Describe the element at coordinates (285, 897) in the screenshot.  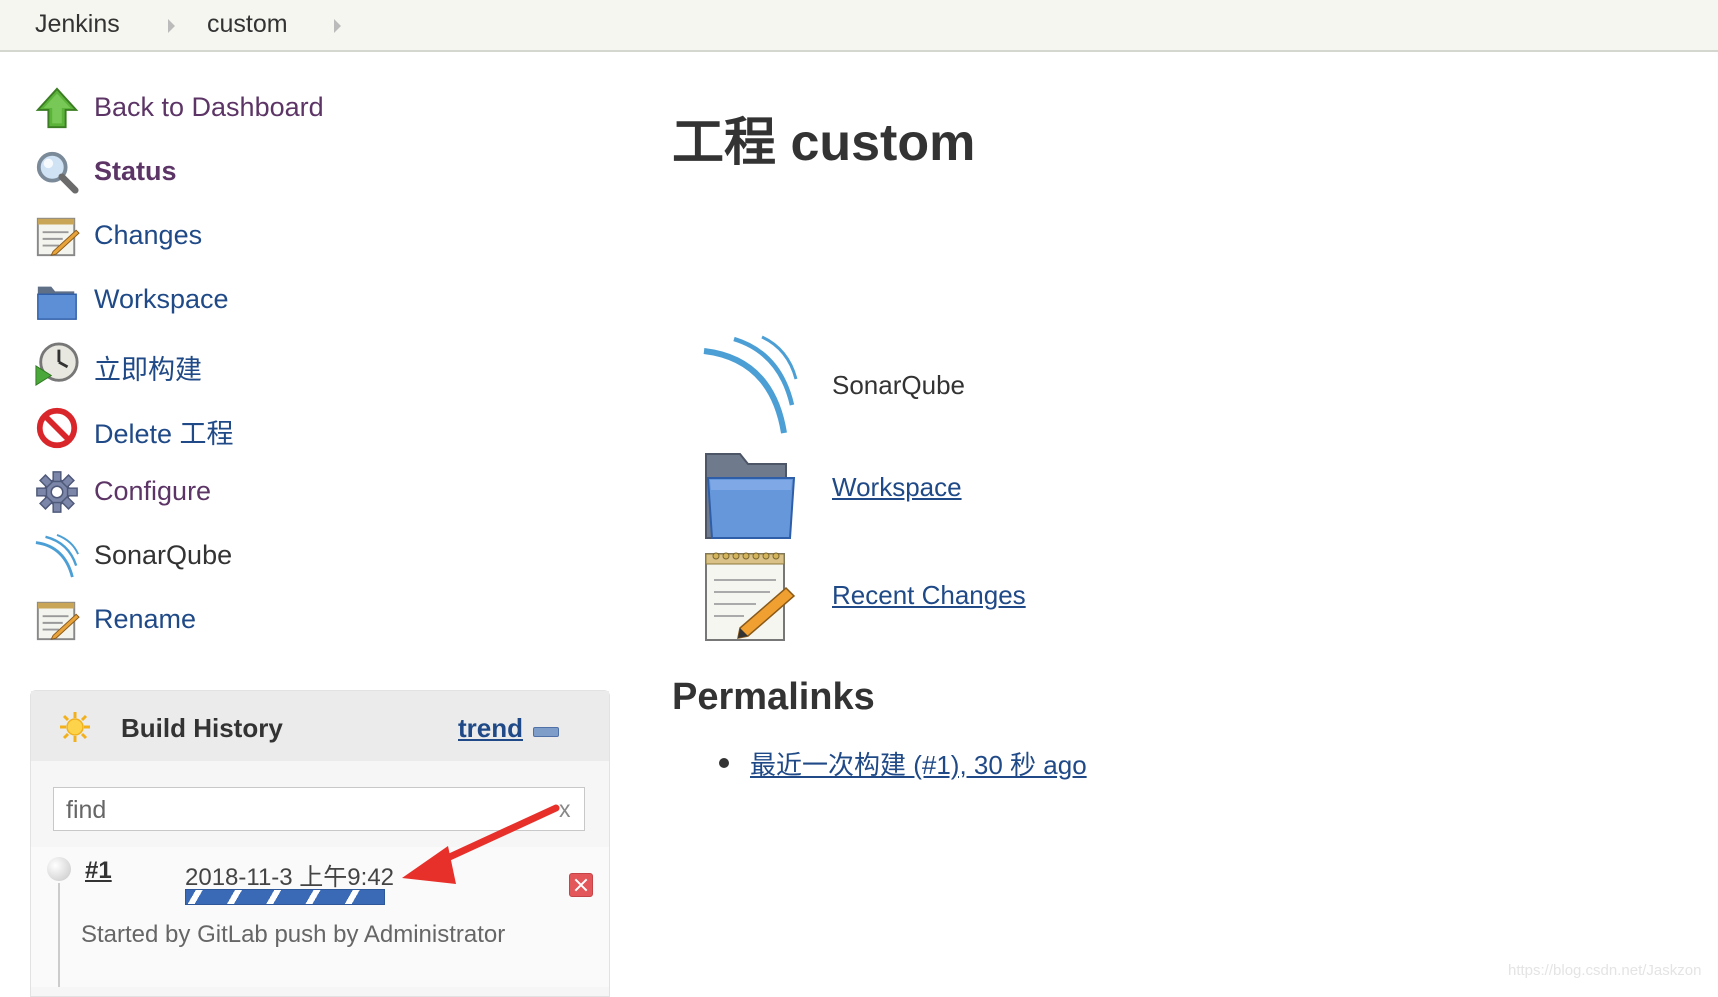
I see `build-progress-bar` at that location.